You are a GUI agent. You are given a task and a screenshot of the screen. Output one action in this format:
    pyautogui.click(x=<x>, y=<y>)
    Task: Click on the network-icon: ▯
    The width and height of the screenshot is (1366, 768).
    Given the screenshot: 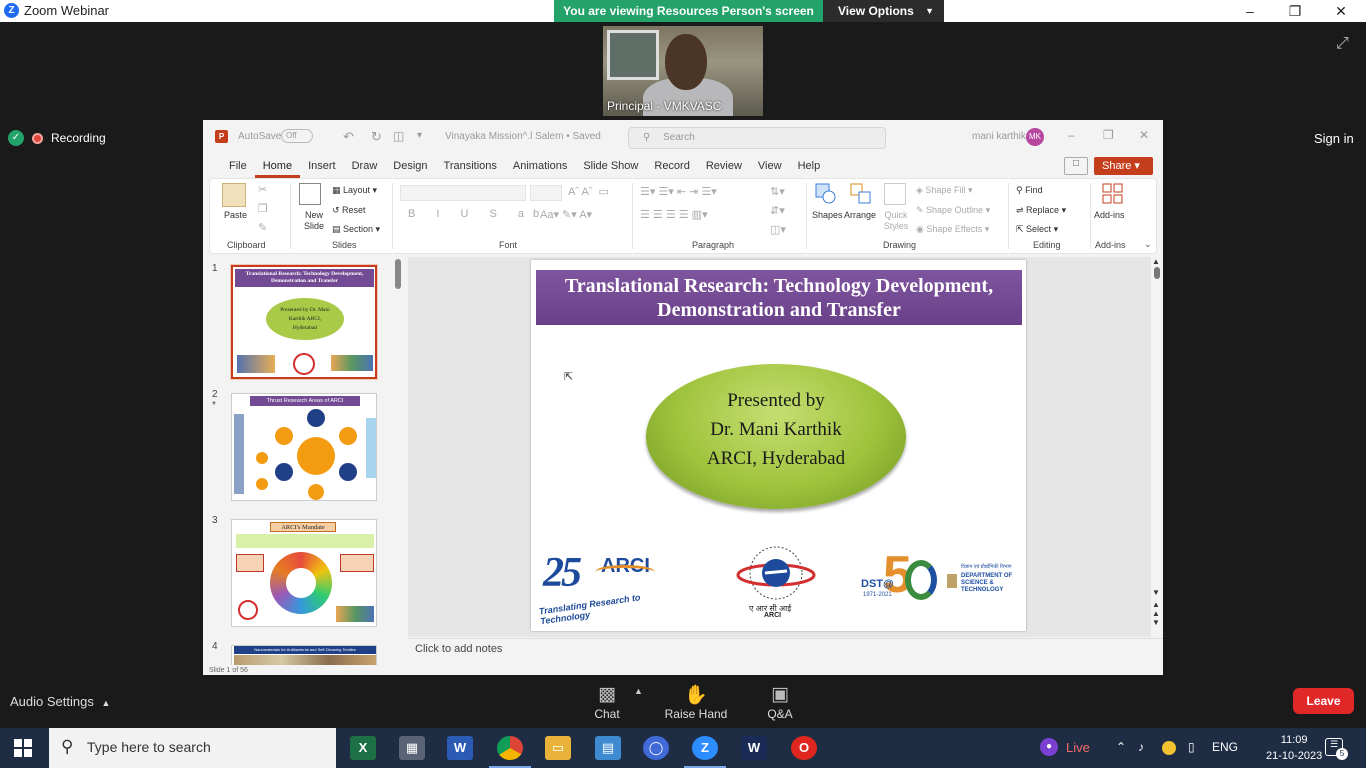 What is the action you would take?
    pyautogui.click(x=1191, y=747)
    